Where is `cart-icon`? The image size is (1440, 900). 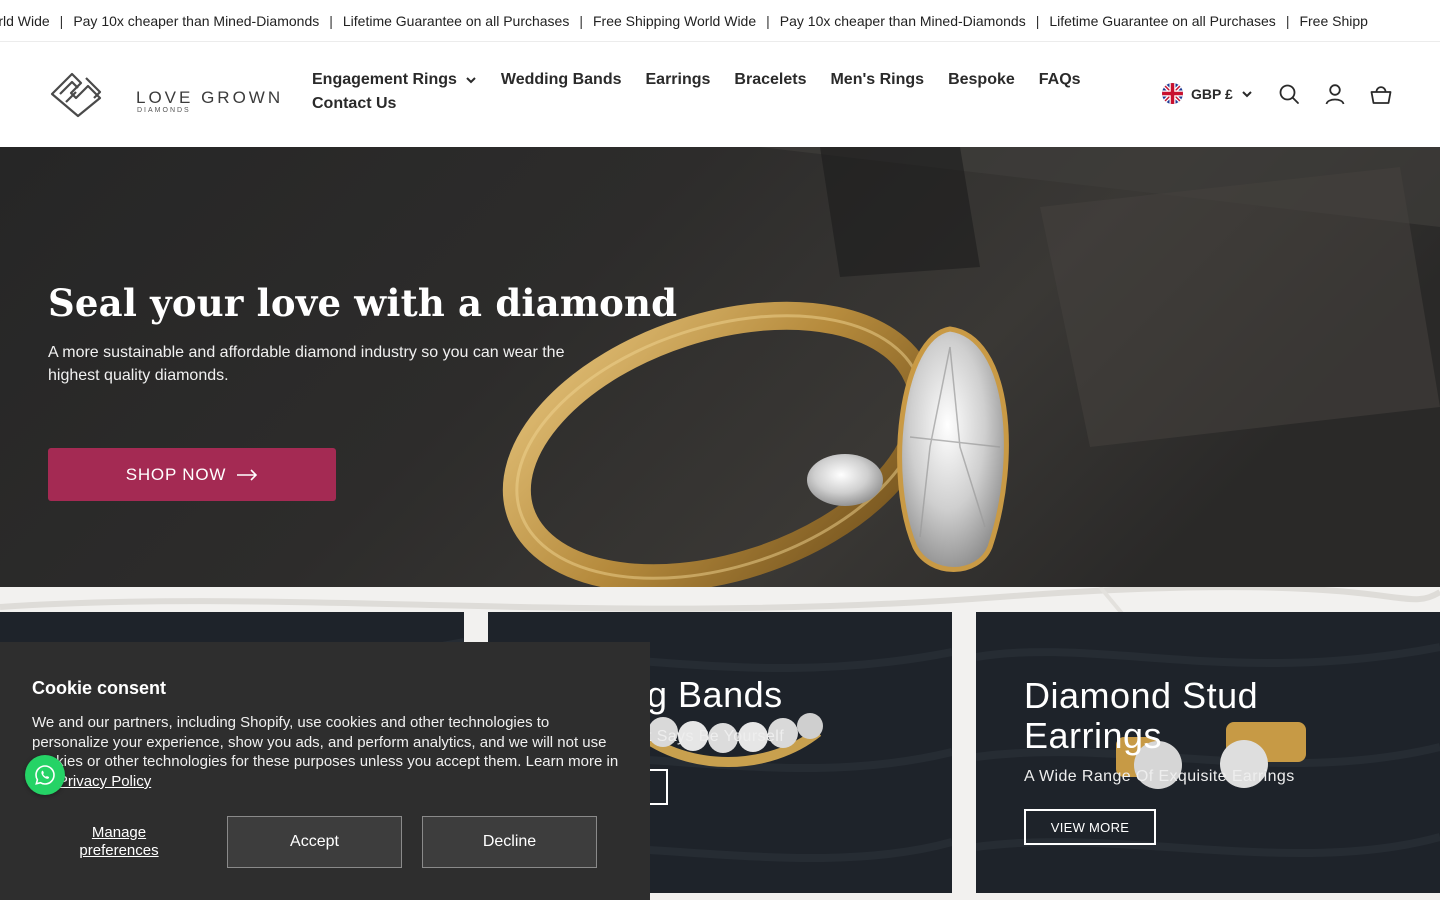 cart-icon is located at coordinates (1381, 94).